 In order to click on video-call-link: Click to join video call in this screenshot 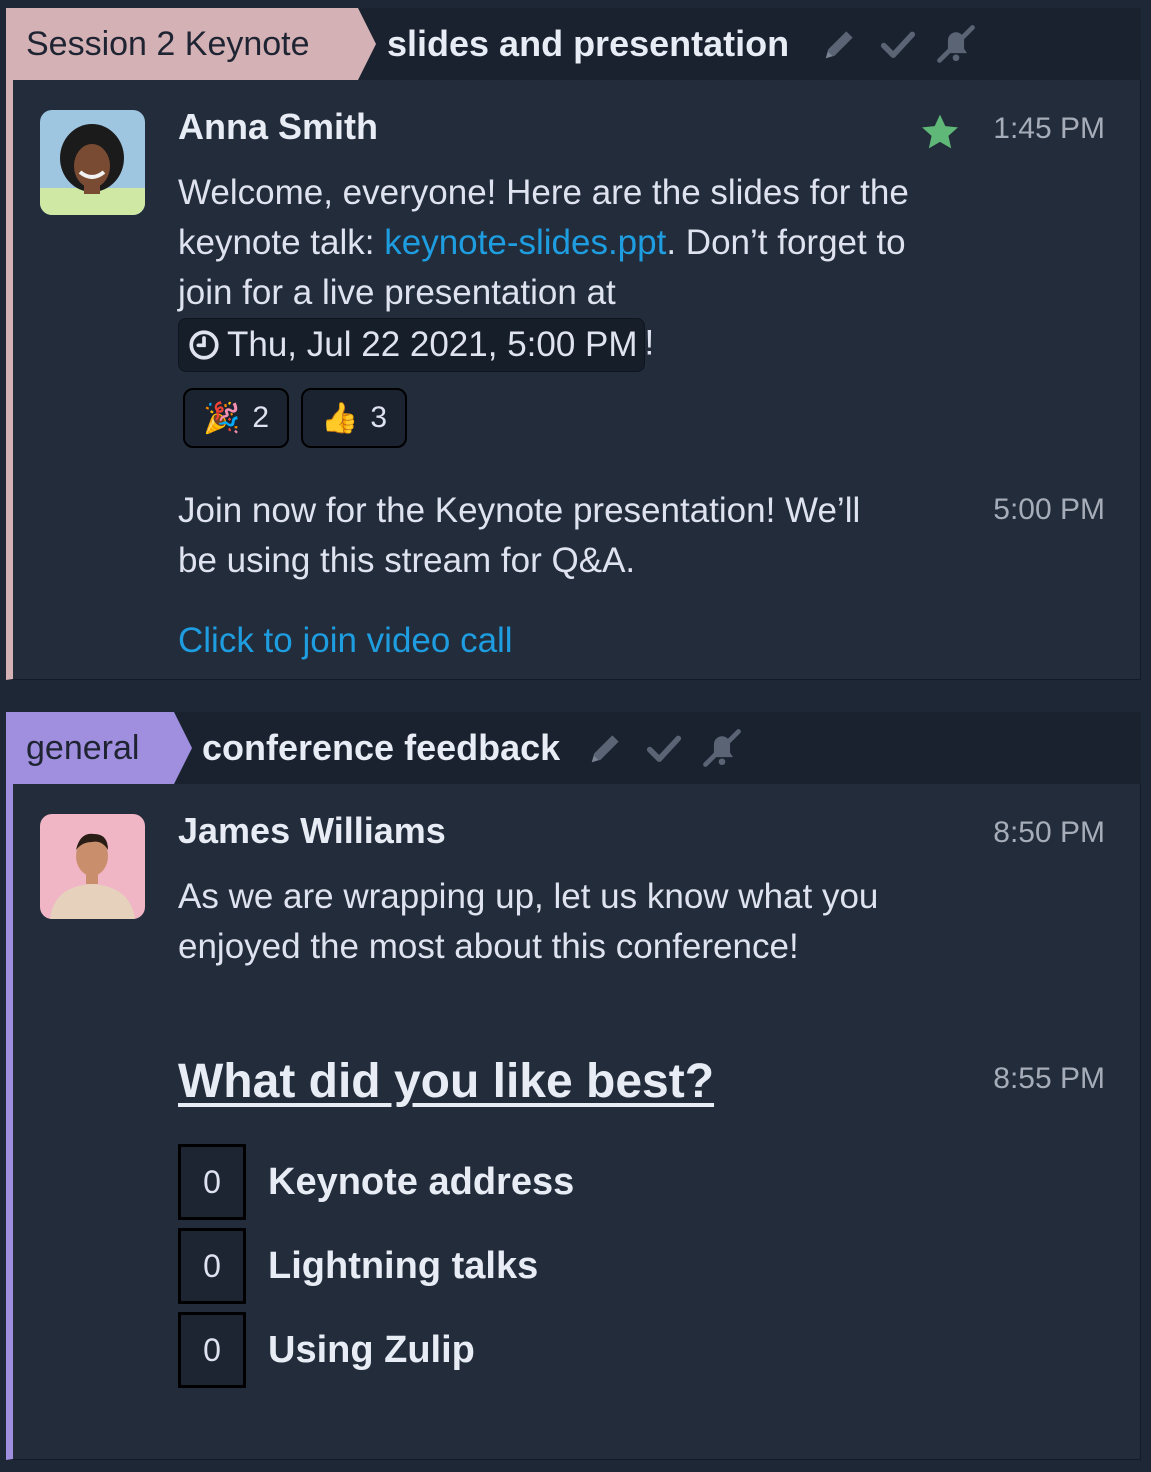, I will do `click(345, 641)`.